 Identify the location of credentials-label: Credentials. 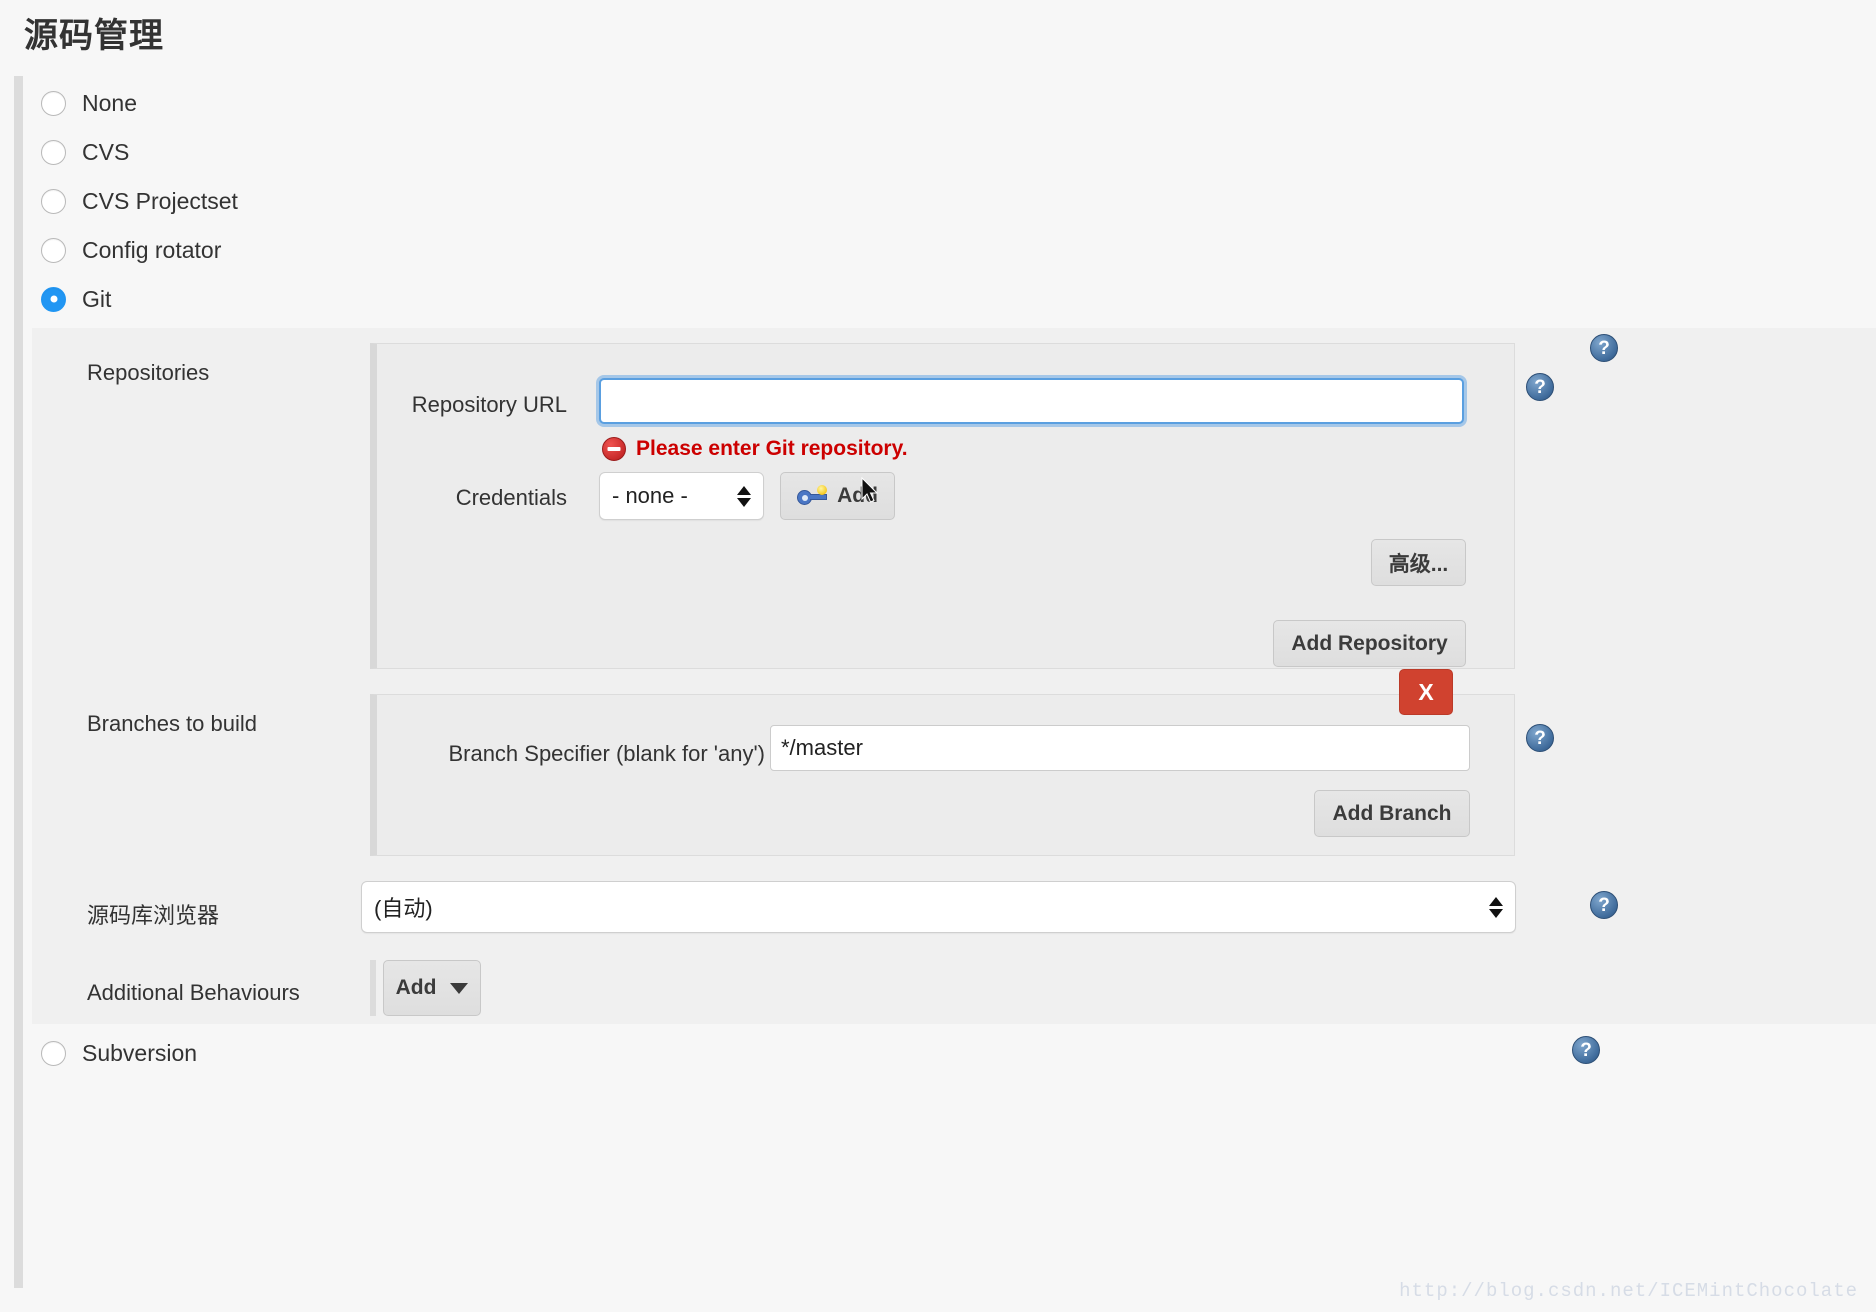
(511, 497).